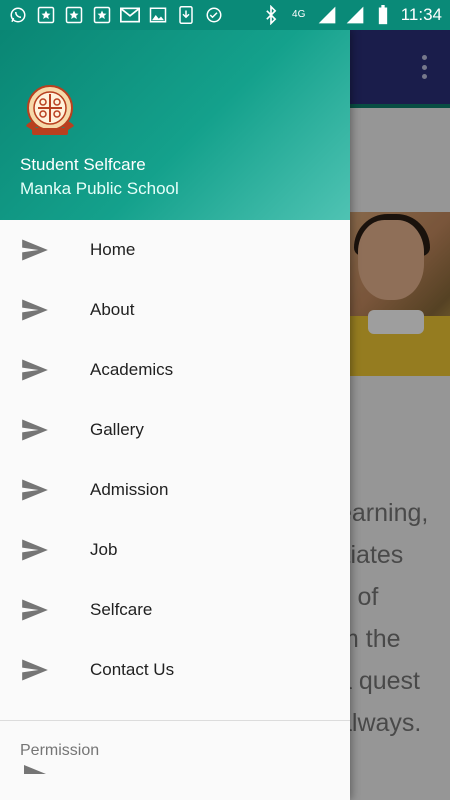 Image resolution: width=450 pixels, height=800 pixels. What do you see at coordinates (175, 310) in the screenshot?
I see `menu-item-about: About` at bounding box center [175, 310].